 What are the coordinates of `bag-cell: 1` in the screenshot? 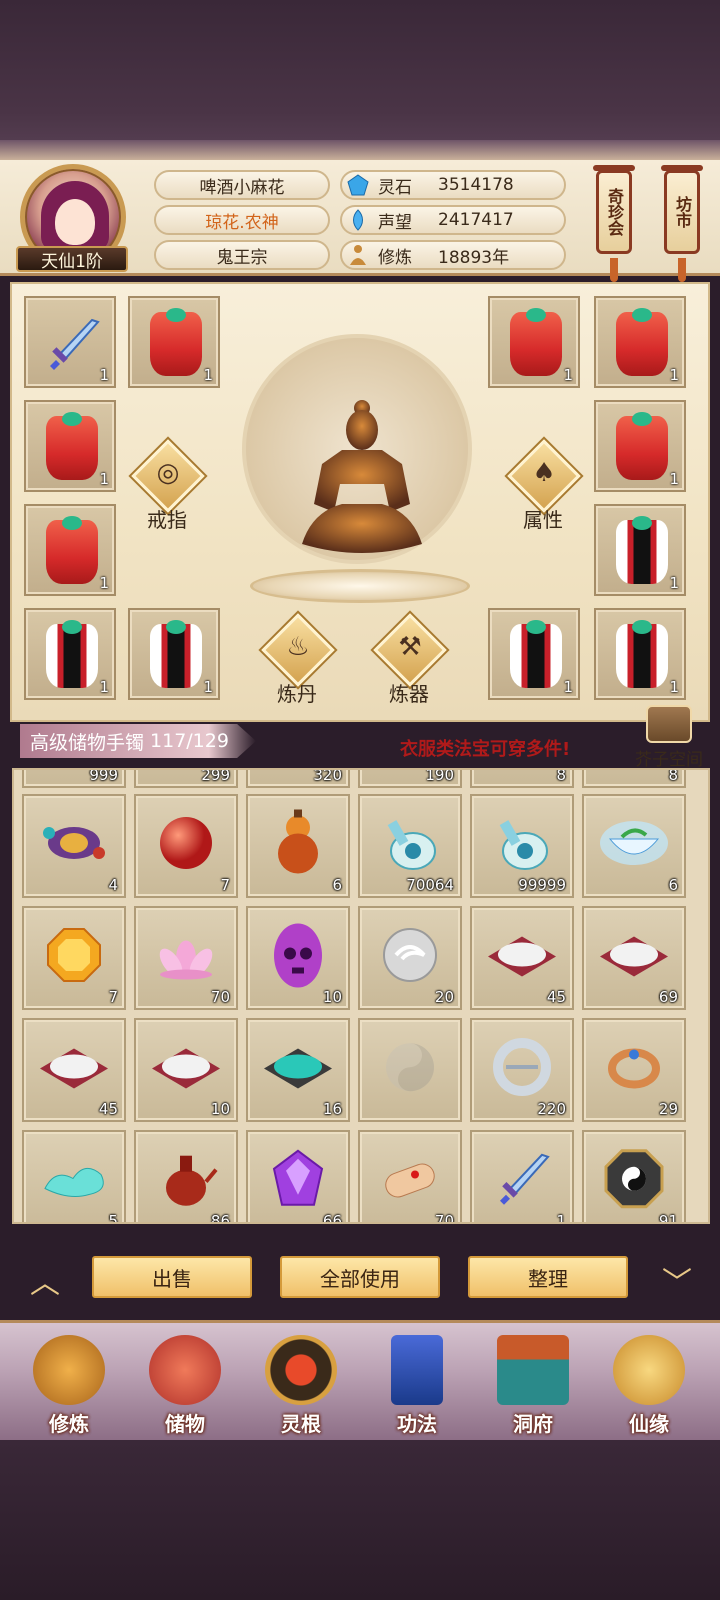 It's located at (522, 1177).